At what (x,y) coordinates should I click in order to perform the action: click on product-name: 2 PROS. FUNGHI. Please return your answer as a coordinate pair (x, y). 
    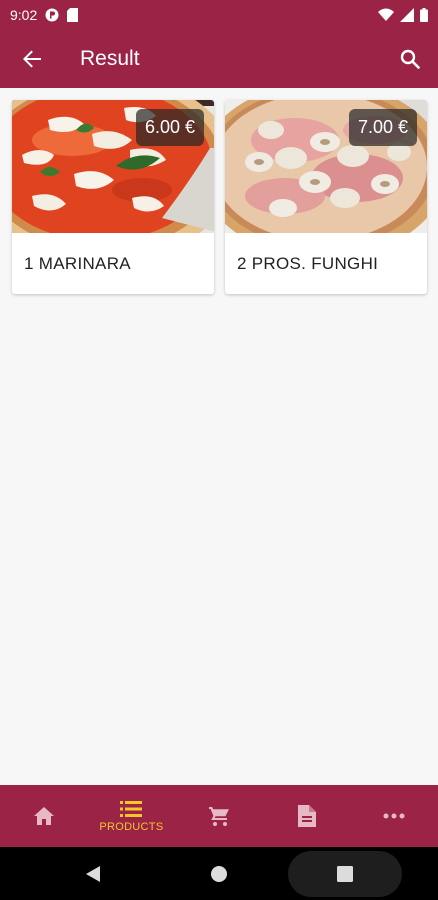
    Looking at the image, I should click on (308, 263).